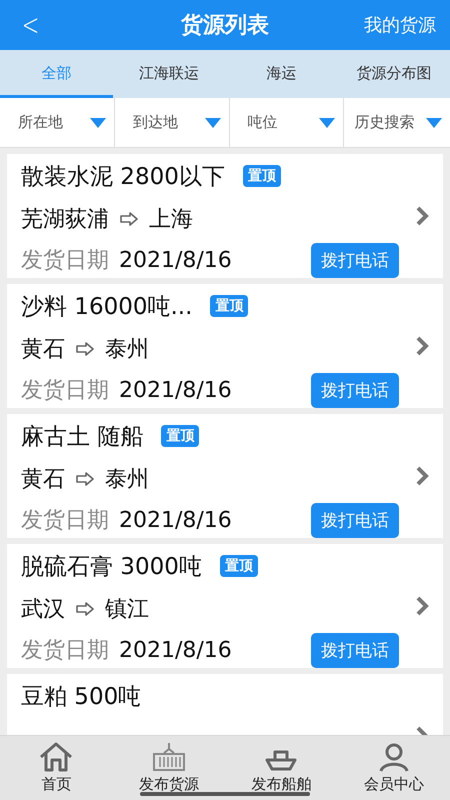 The height and width of the screenshot is (800, 450). I want to click on home-icon, so click(56, 757).